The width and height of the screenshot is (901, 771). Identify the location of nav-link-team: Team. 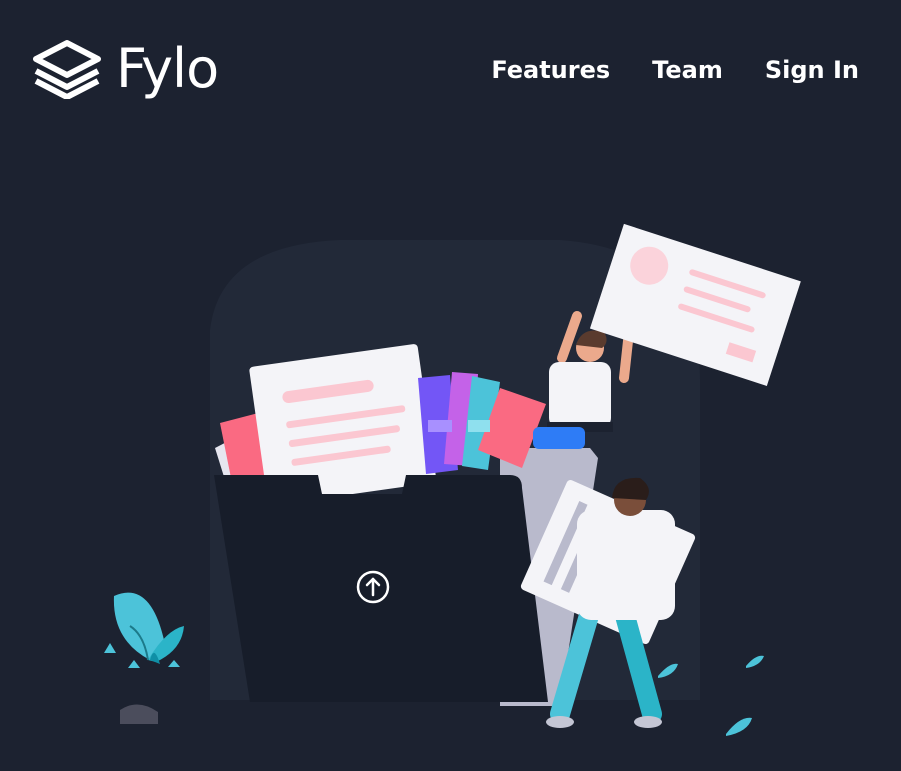
(687, 70).